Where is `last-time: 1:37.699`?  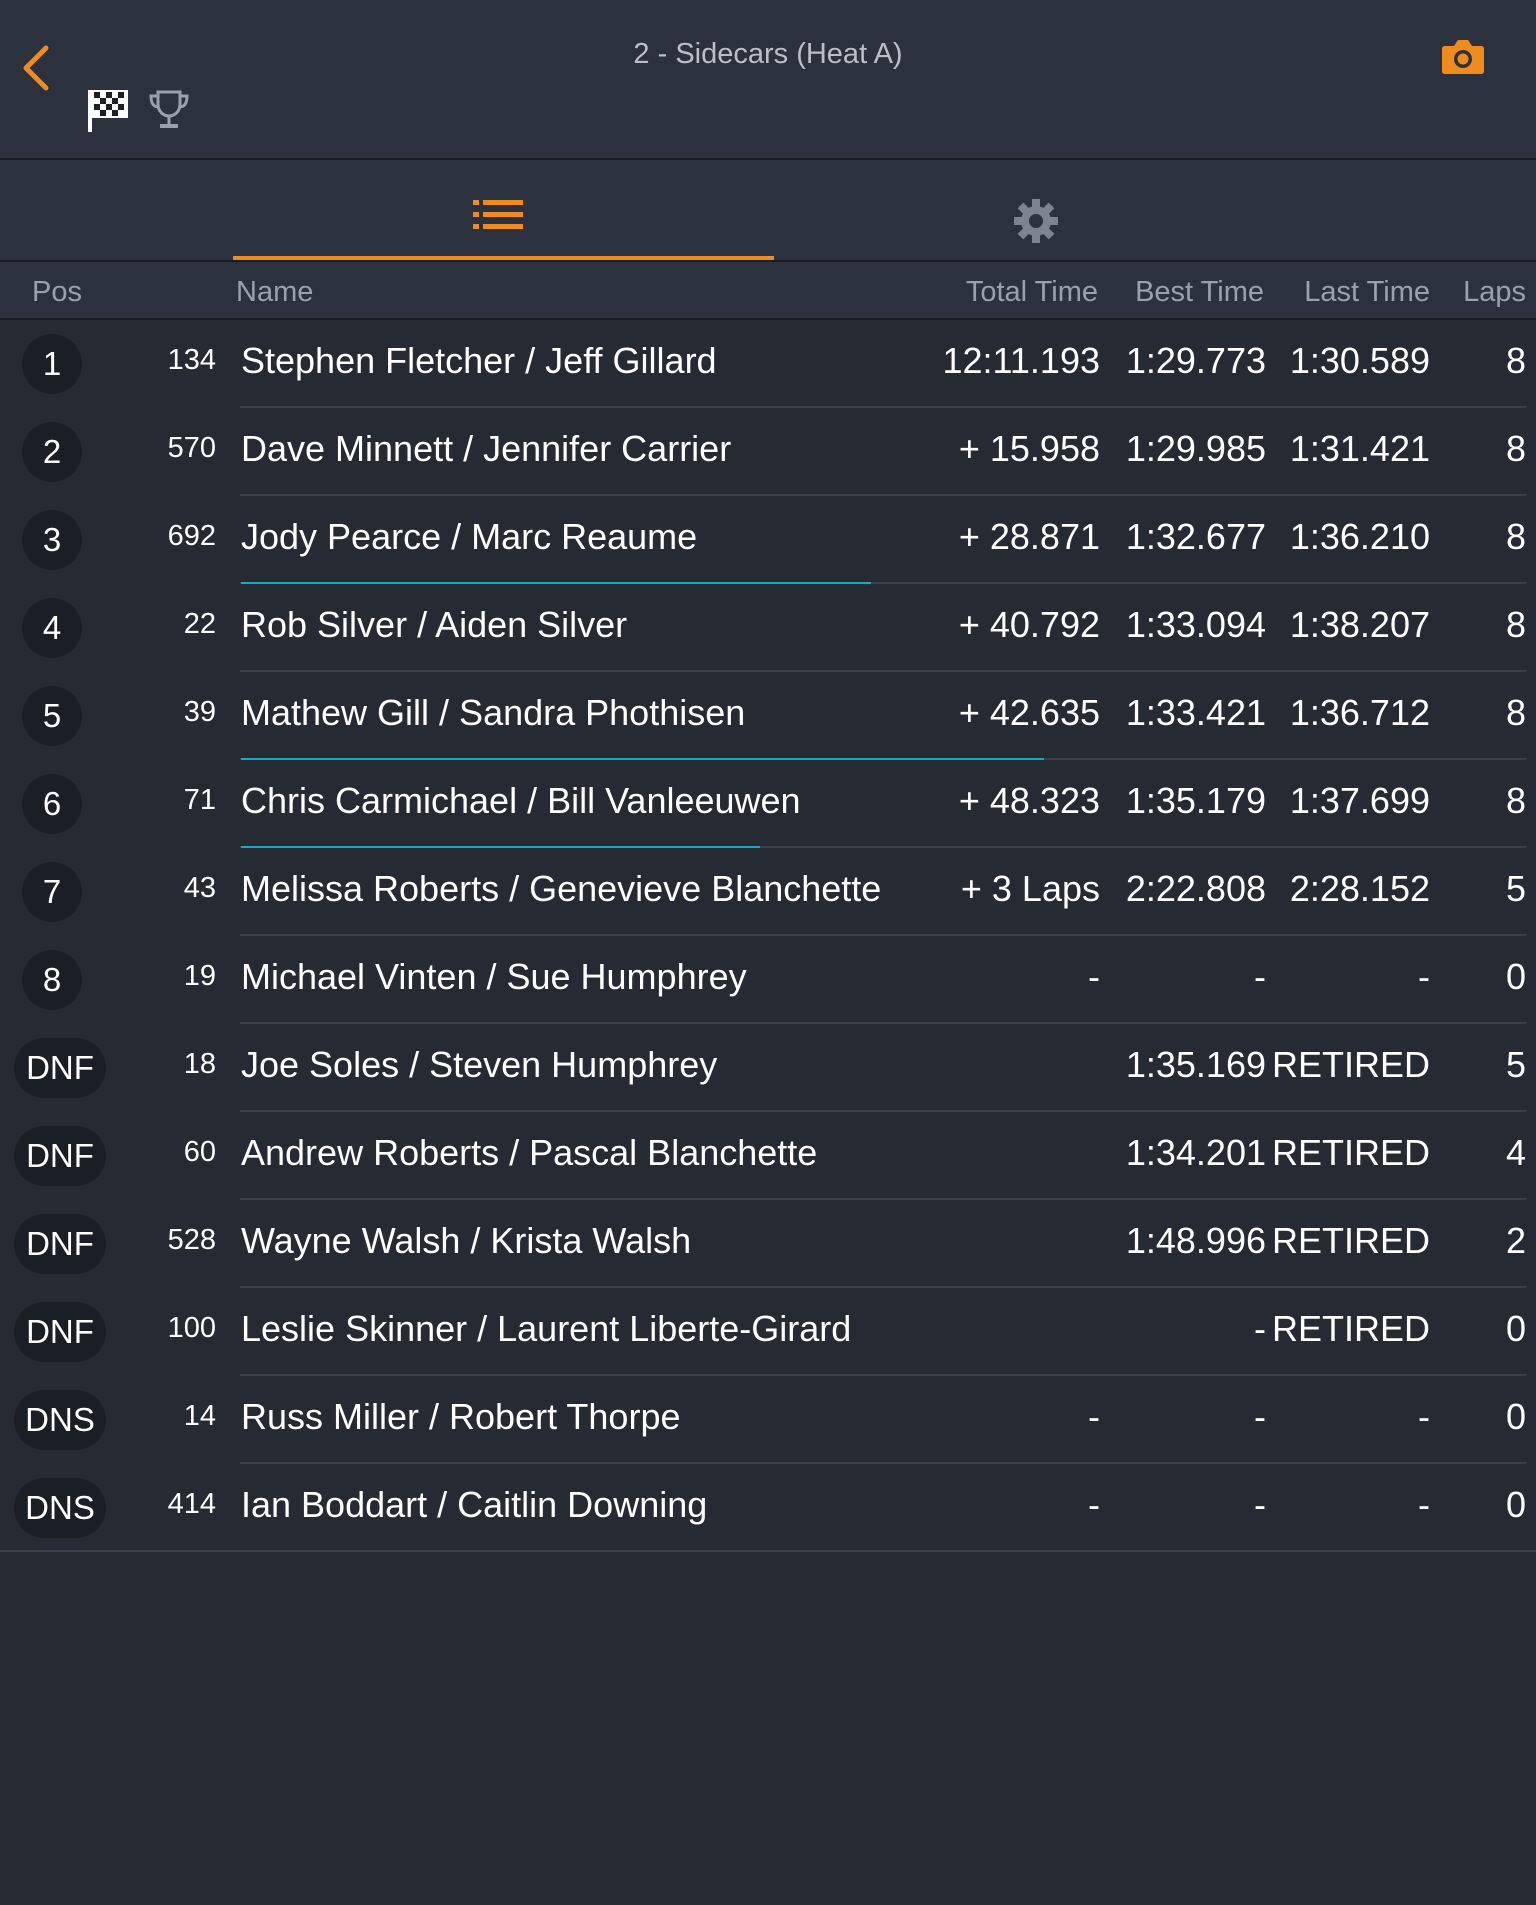 last-time: 1:37.699 is located at coordinates (1359, 800).